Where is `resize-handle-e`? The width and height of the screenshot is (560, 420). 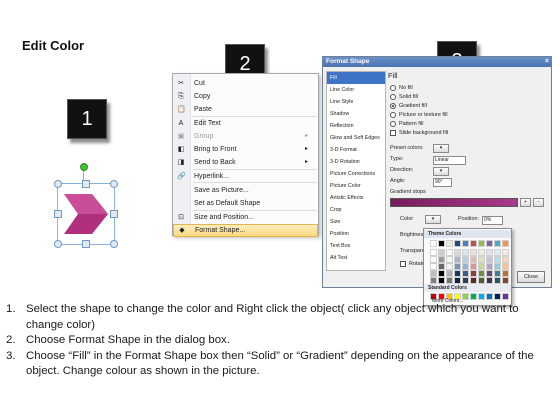
resize-handle-e is located at coordinates (114, 214).